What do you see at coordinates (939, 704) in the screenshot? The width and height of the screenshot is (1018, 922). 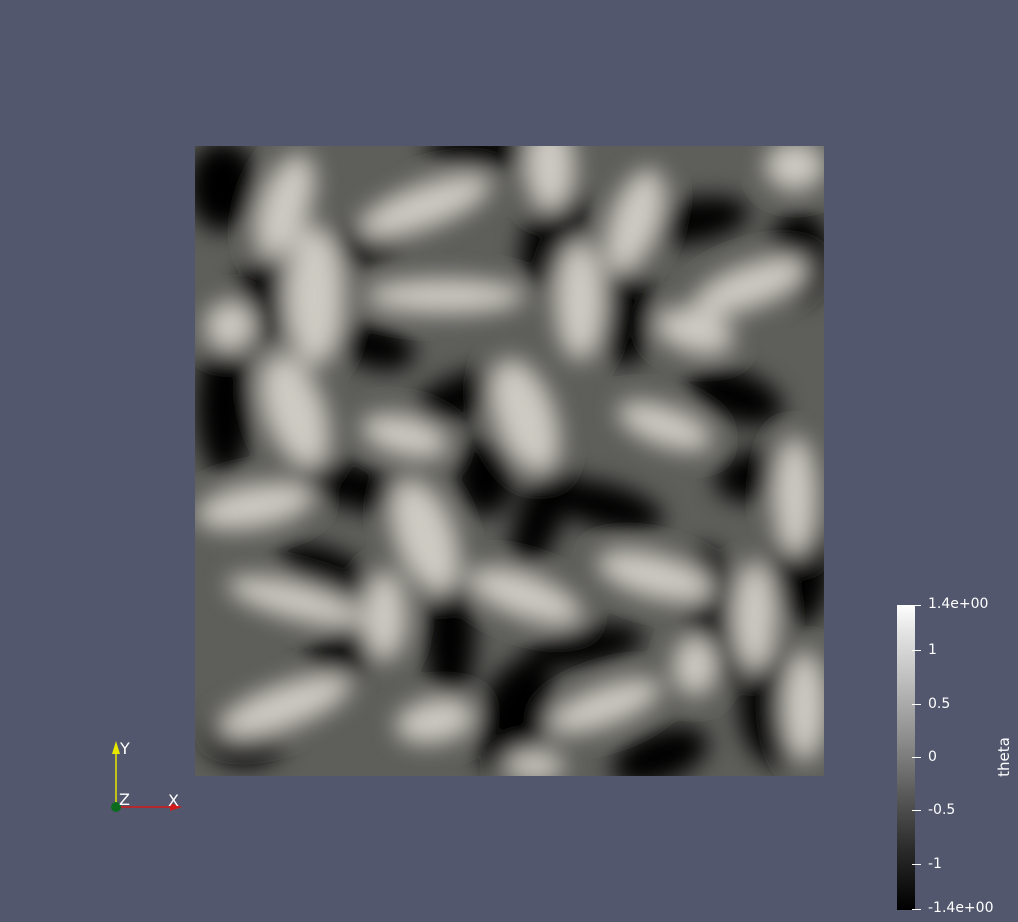 I see `legend-tick-label: 0.5` at bounding box center [939, 704].